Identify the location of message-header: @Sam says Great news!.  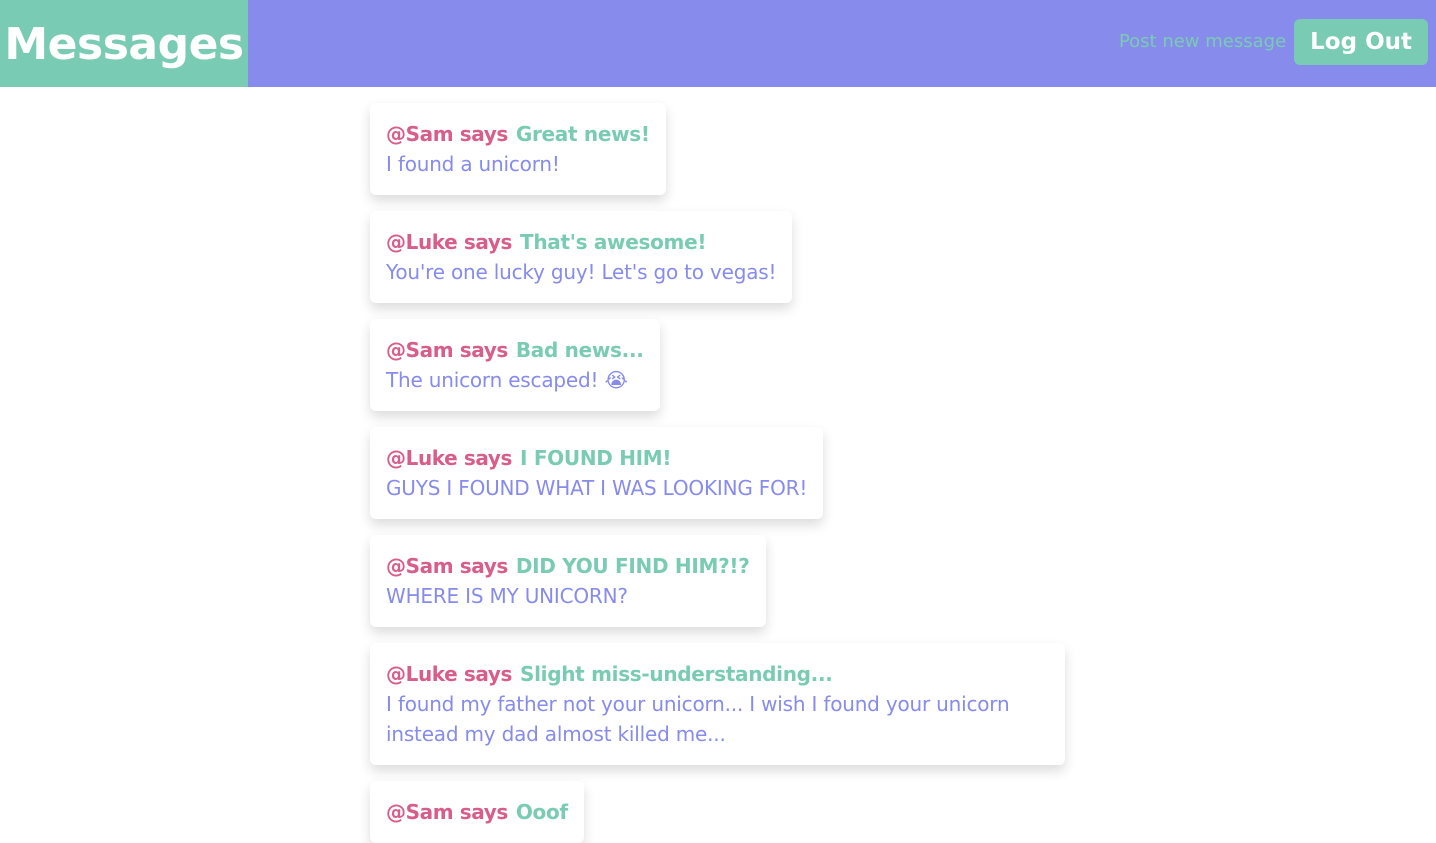
(518, 134).